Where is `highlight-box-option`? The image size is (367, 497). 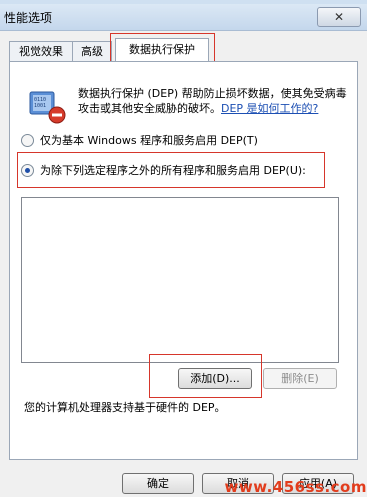 highlight-box-option is located at coordinates (171, 170).